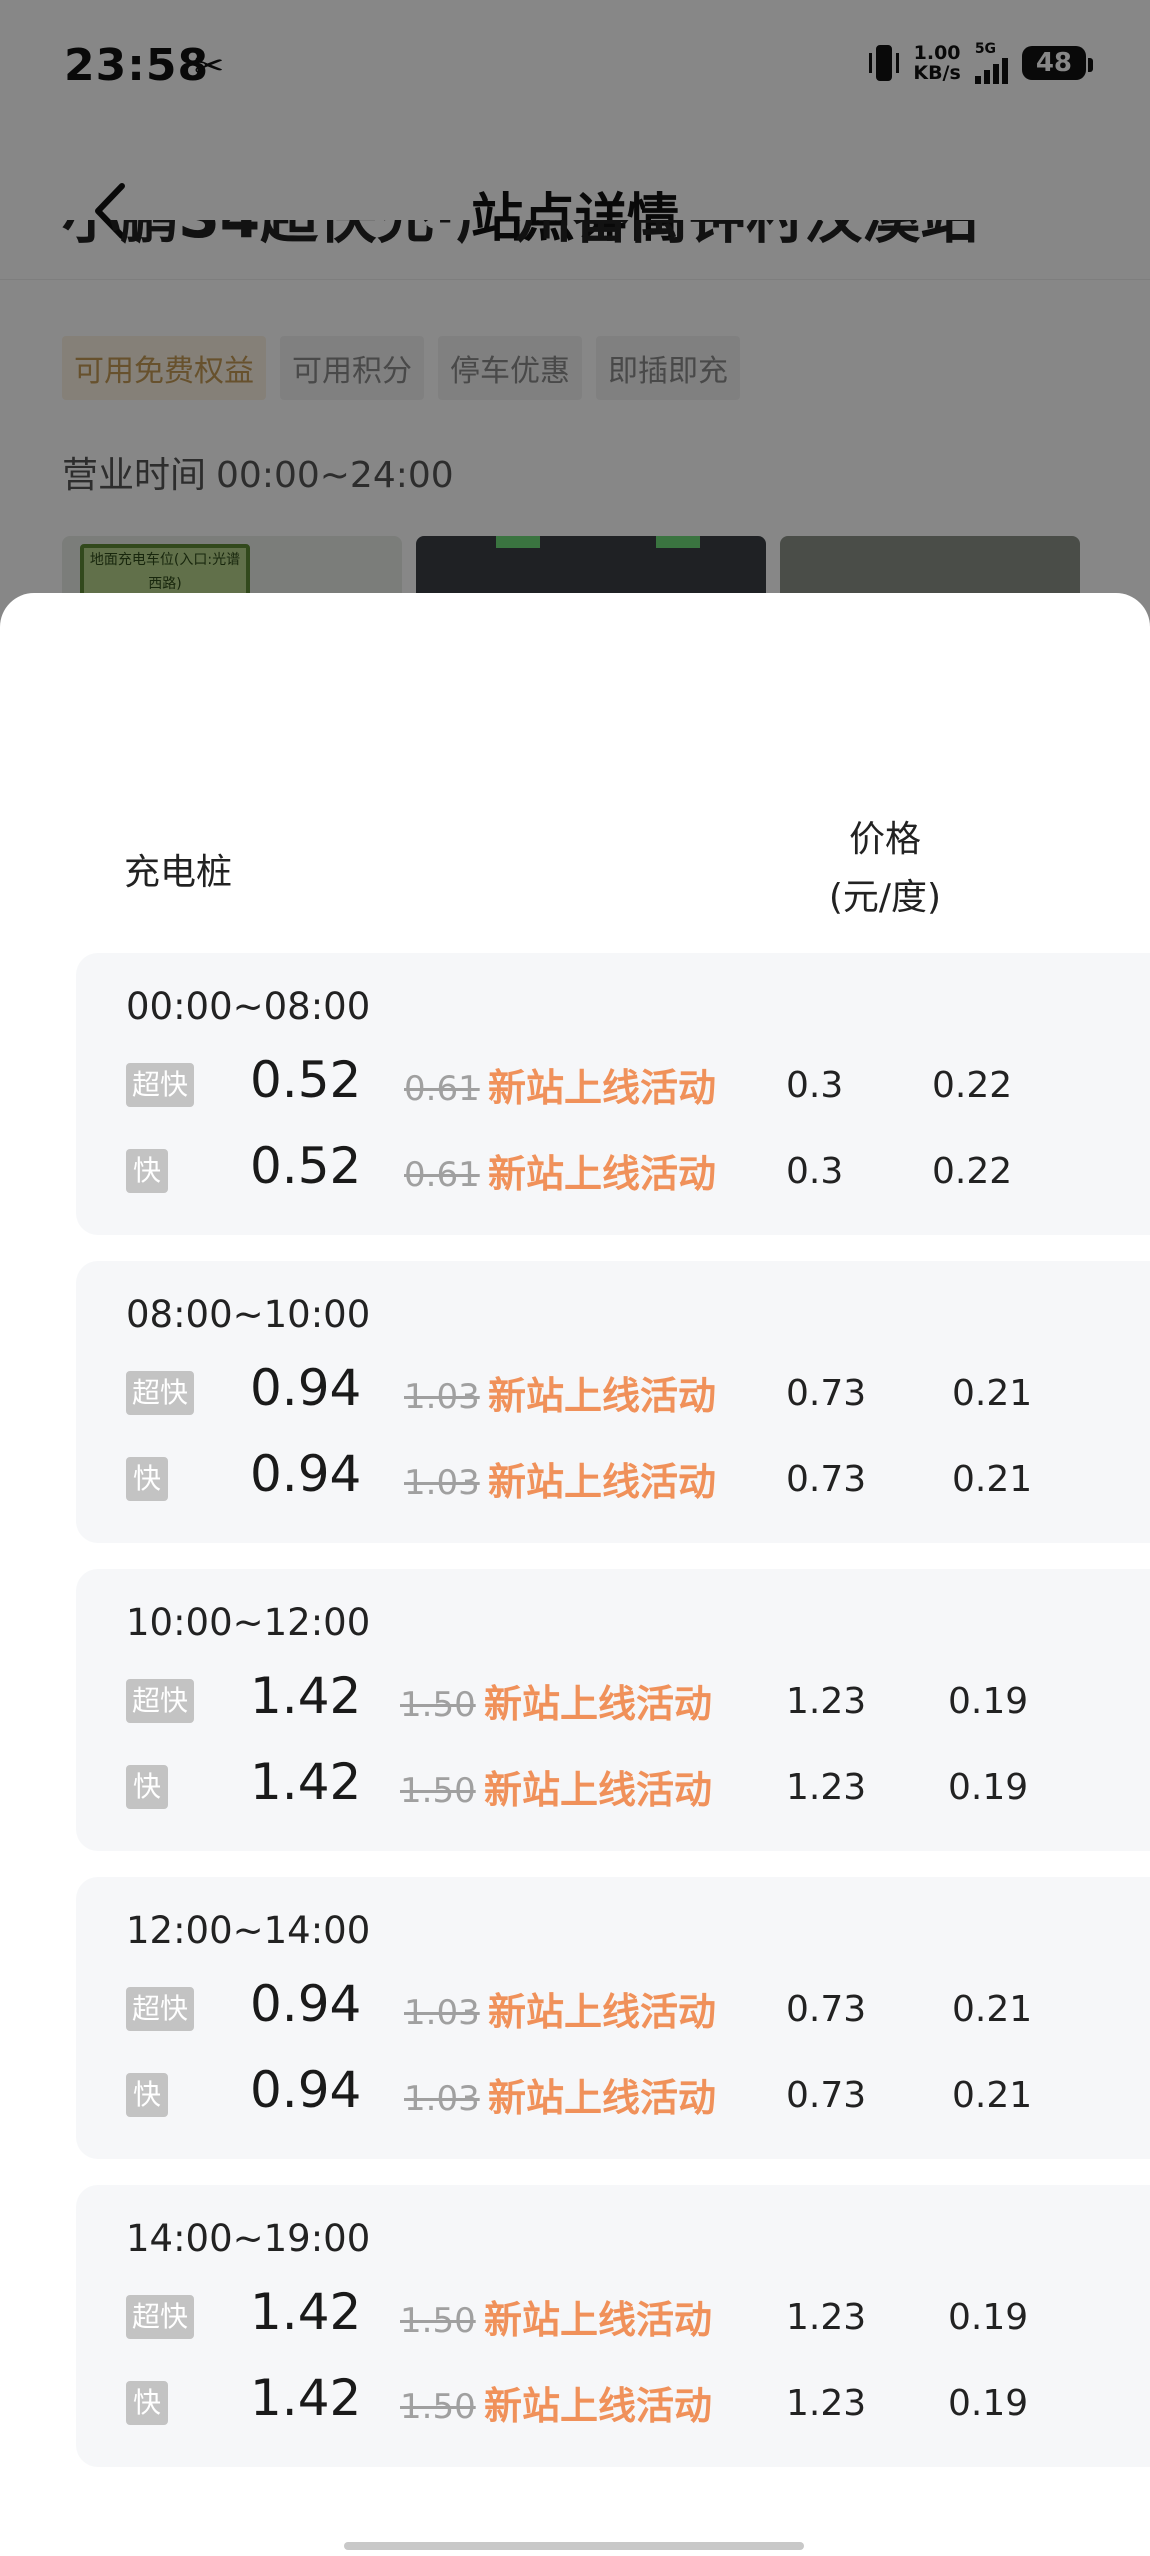 Image resolution: width=1150 pixels, height=2556 pixels. Describe the element at coordinates (574, 2546) in the screenshot. I see `home-indicator` at that location.